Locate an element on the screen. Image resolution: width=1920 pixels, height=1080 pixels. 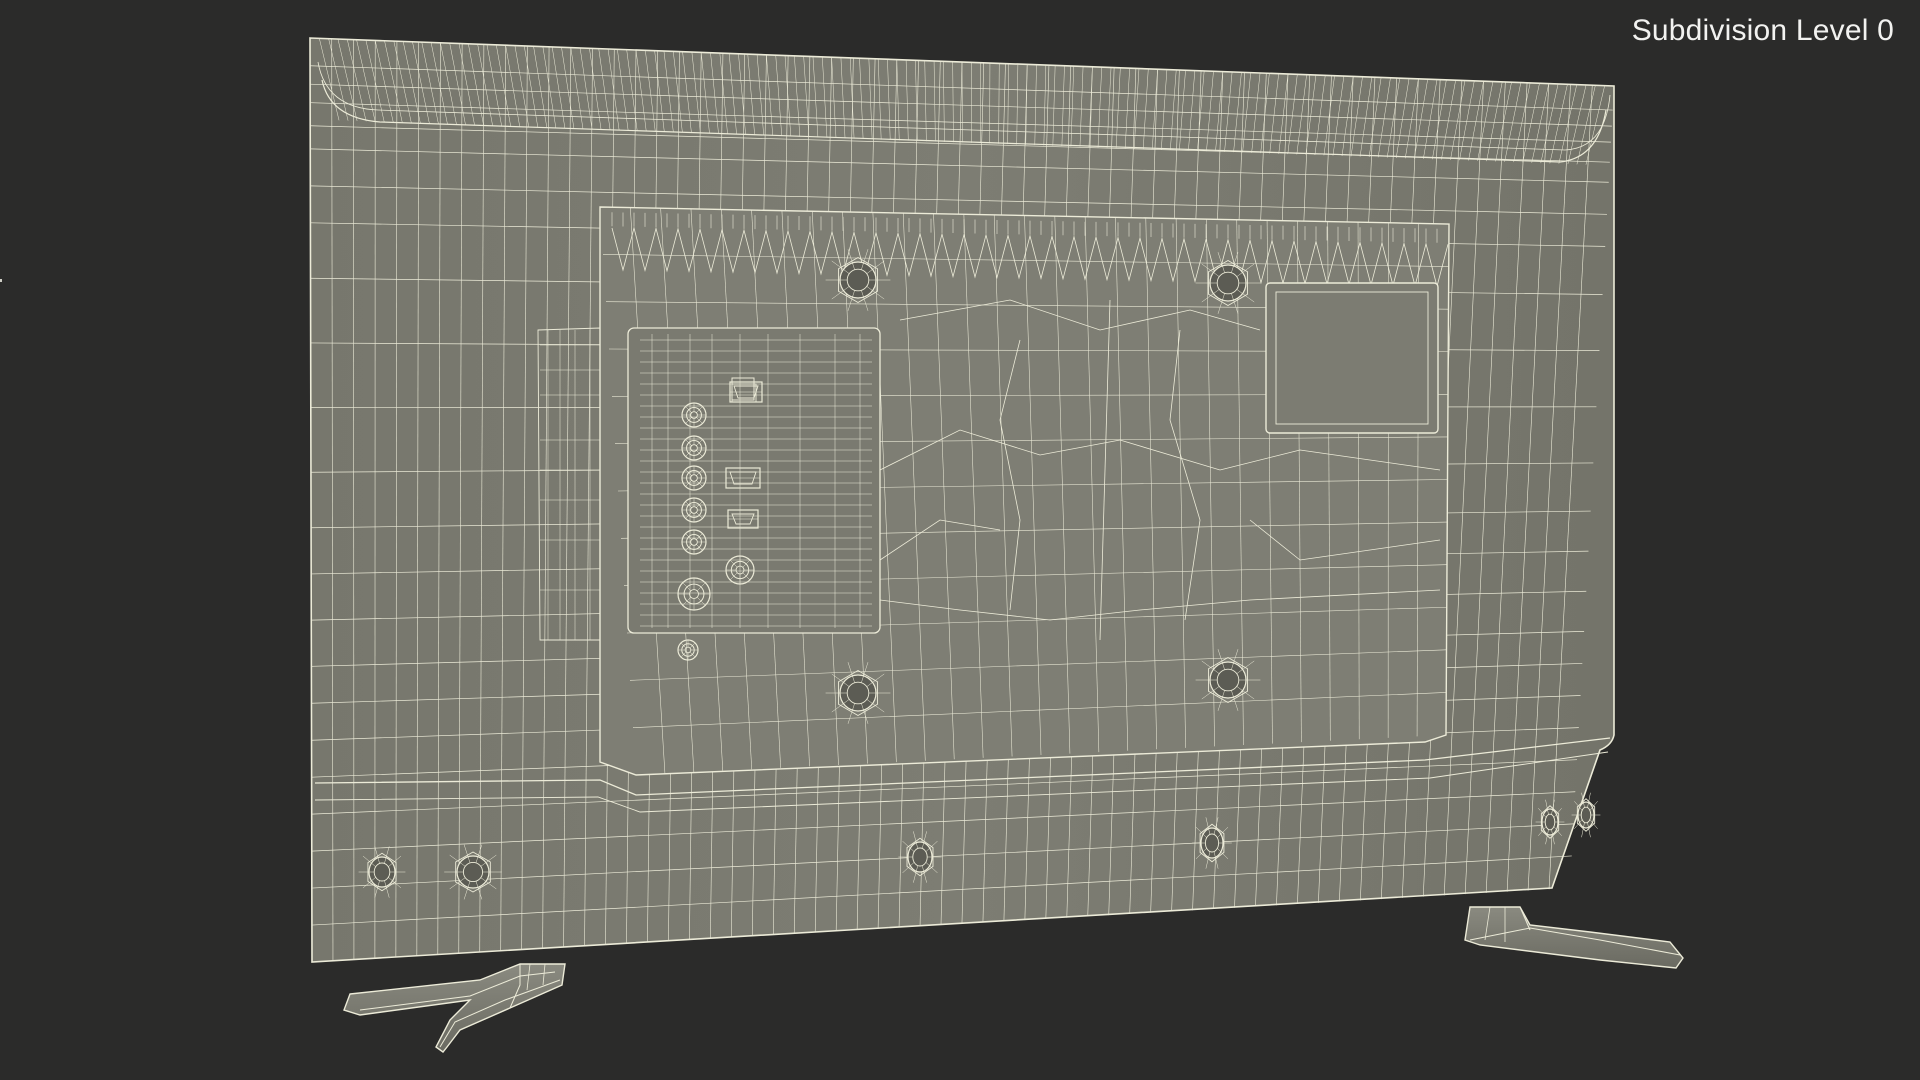
right-stand is located at coordinates (1574, 937).